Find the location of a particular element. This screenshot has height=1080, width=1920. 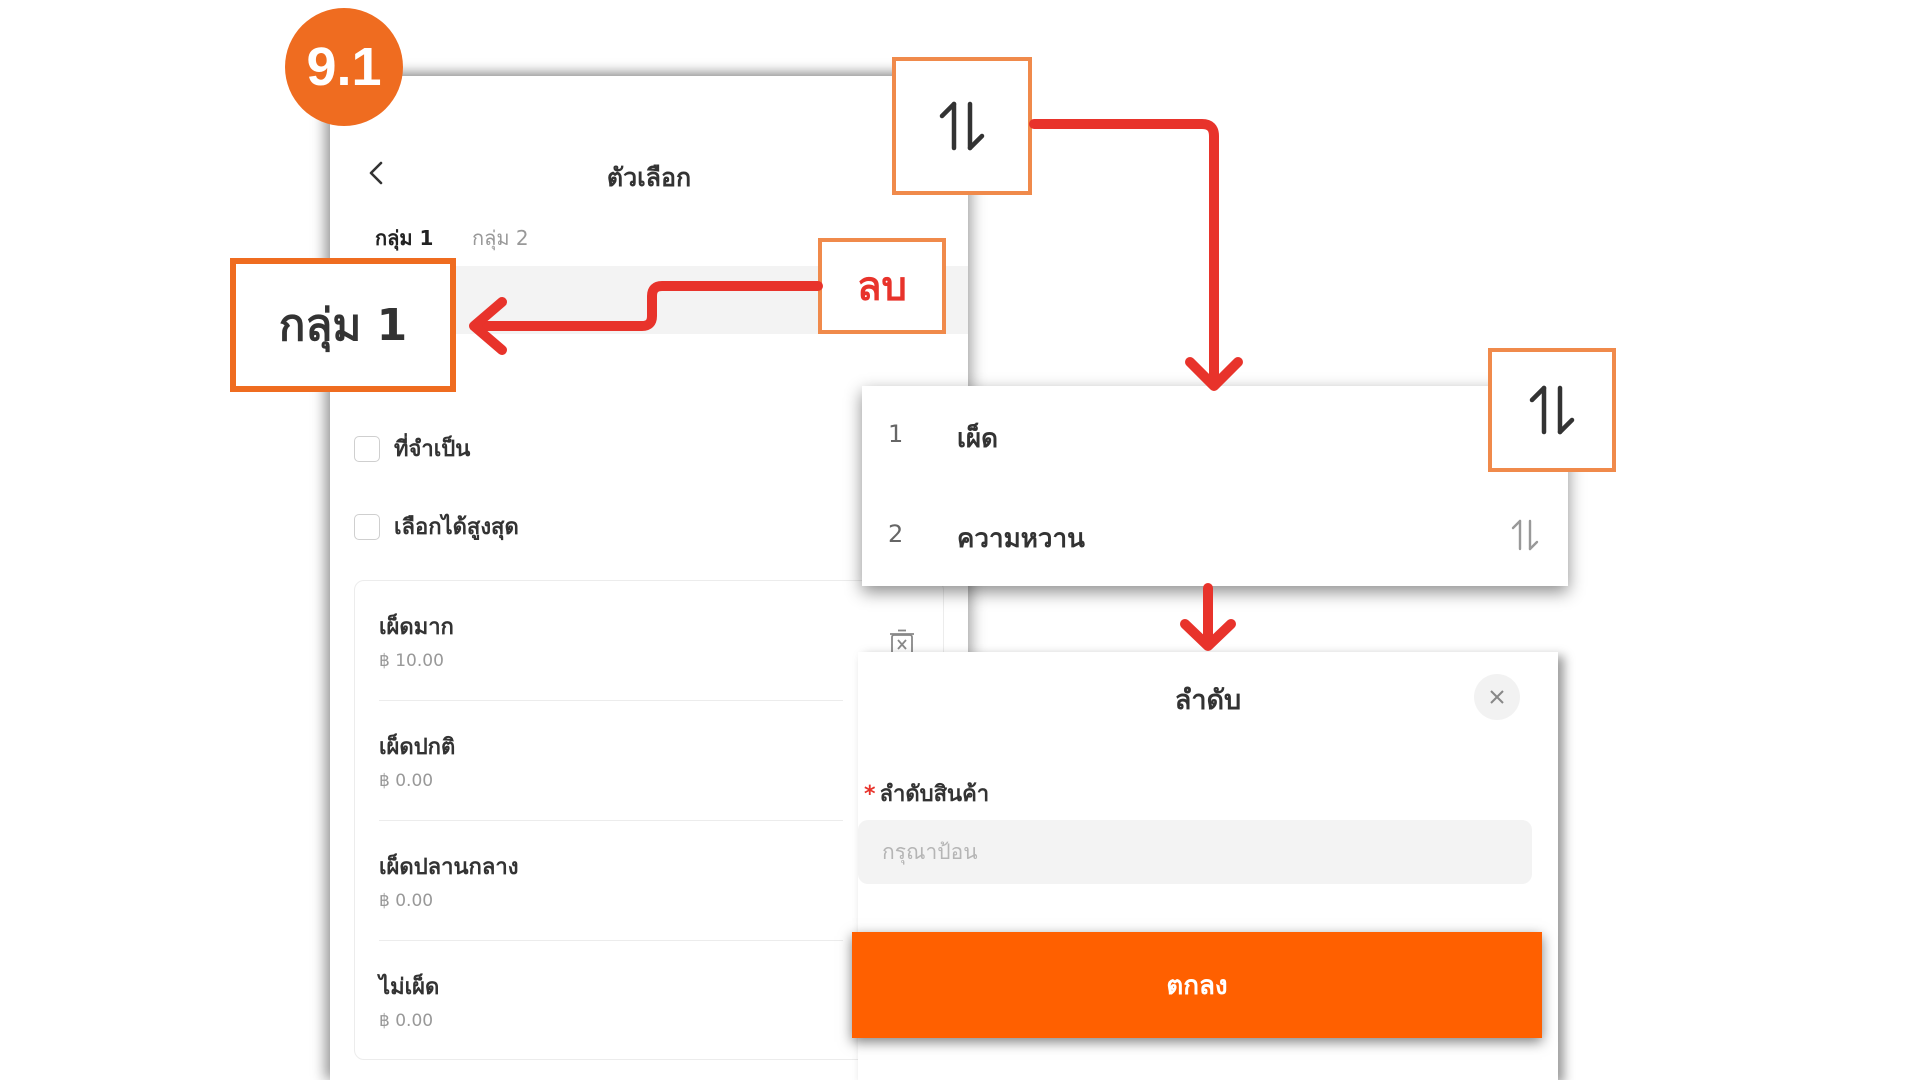

order-dialog: ลำดับ *ลำดับสินค้า ตกลง is located at coordinates (1205, 866).